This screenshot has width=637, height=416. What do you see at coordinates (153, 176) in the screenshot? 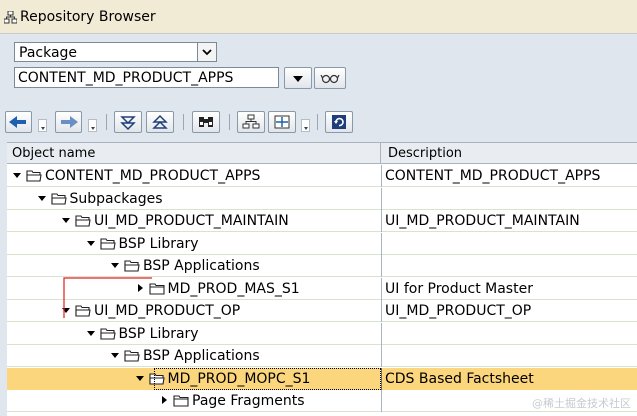
I see `object-name-label: CONTENT_MD_PRODUCT_APPS` at bounding box center [153, 176].